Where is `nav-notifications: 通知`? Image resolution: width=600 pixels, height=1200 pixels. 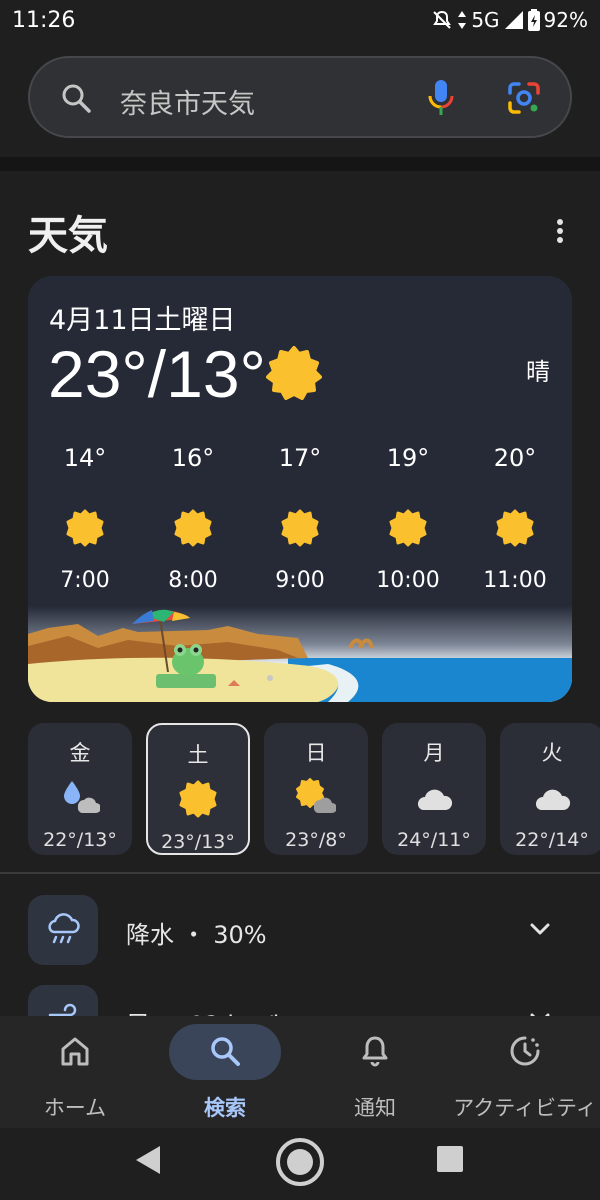 nav-notifications: 通知 is located at coordinates (375, 1072).